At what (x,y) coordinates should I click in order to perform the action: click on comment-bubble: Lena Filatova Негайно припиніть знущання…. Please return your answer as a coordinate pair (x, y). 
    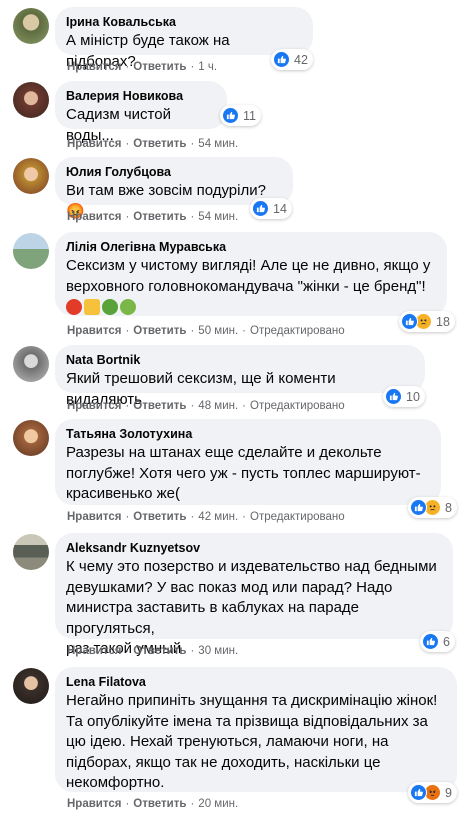
    Looking at the image, I should click on (256, 729).